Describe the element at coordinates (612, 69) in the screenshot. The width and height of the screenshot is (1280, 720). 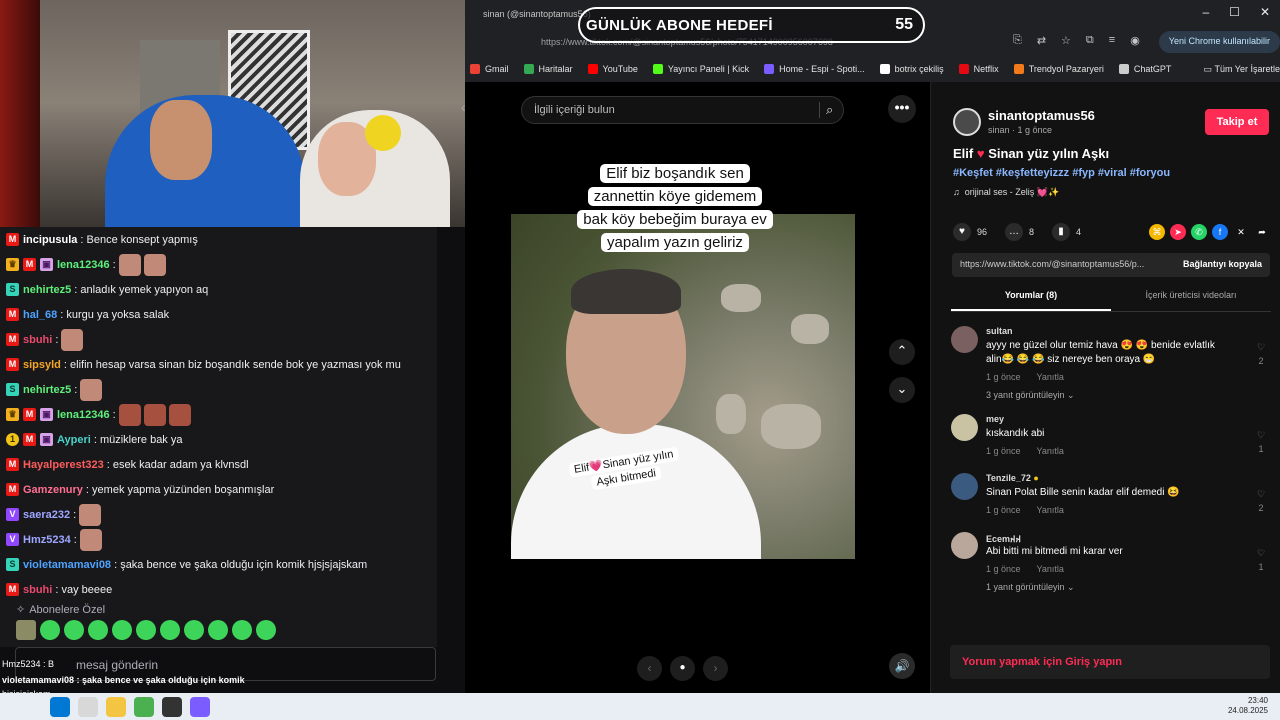
I see `bookmark-item: YouTube` at that location.